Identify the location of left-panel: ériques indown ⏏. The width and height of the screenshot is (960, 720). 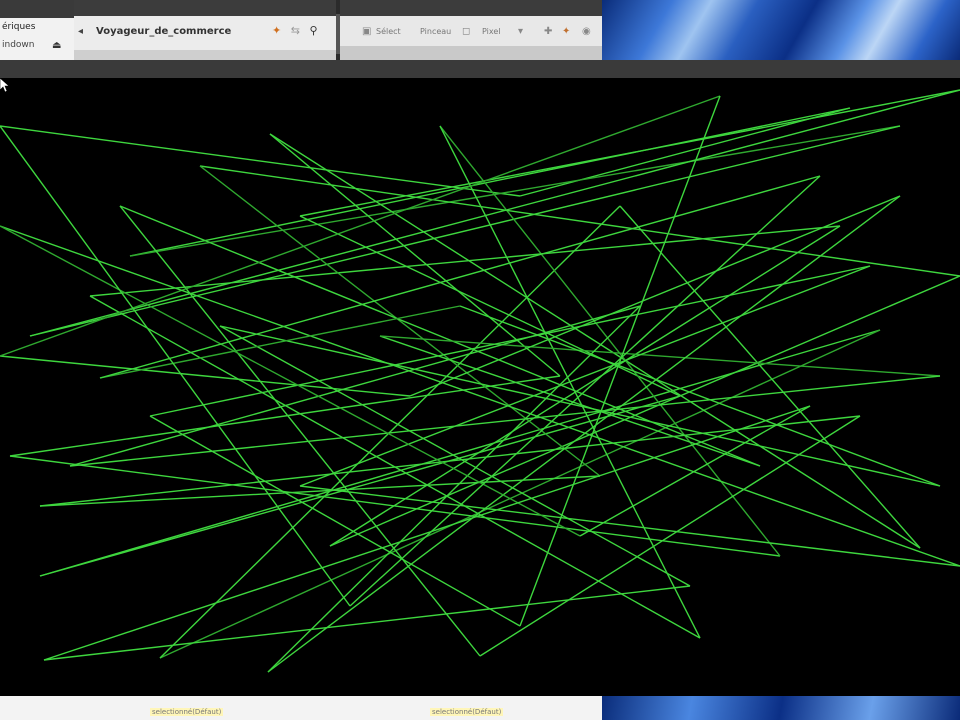
(37, 30).